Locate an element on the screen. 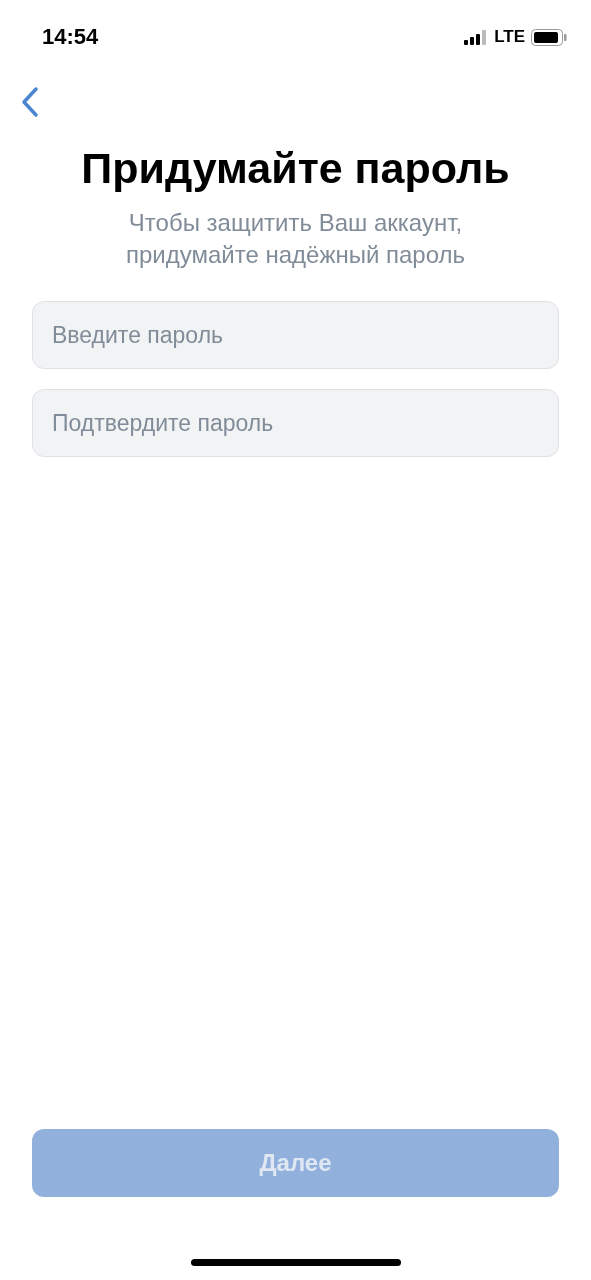  network-label: LTE is located at coordinates (509, 37).